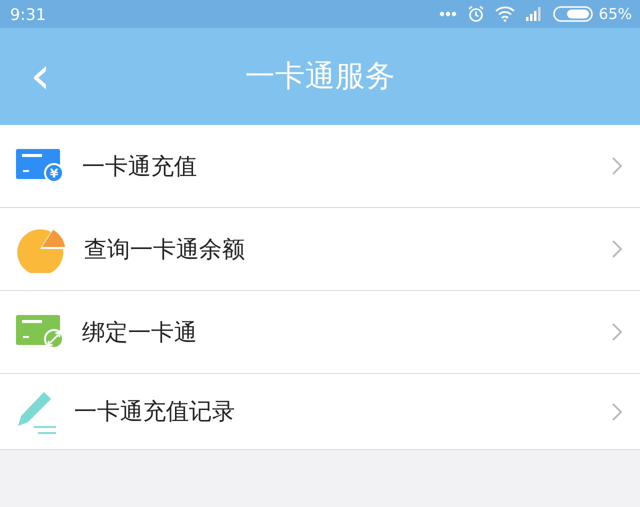 The height and width of the screenshot is (507, 640). Describe the element at coordinates (140, 333) in the screenshot. I see `menu-item-label: 绑定一卡通` at that location.